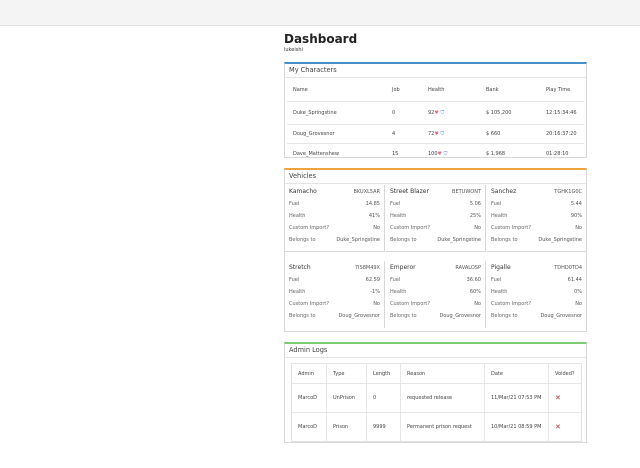 The image size is (640, 468). I want to click on character-name: Duke_Springstine, so click(336, 112).